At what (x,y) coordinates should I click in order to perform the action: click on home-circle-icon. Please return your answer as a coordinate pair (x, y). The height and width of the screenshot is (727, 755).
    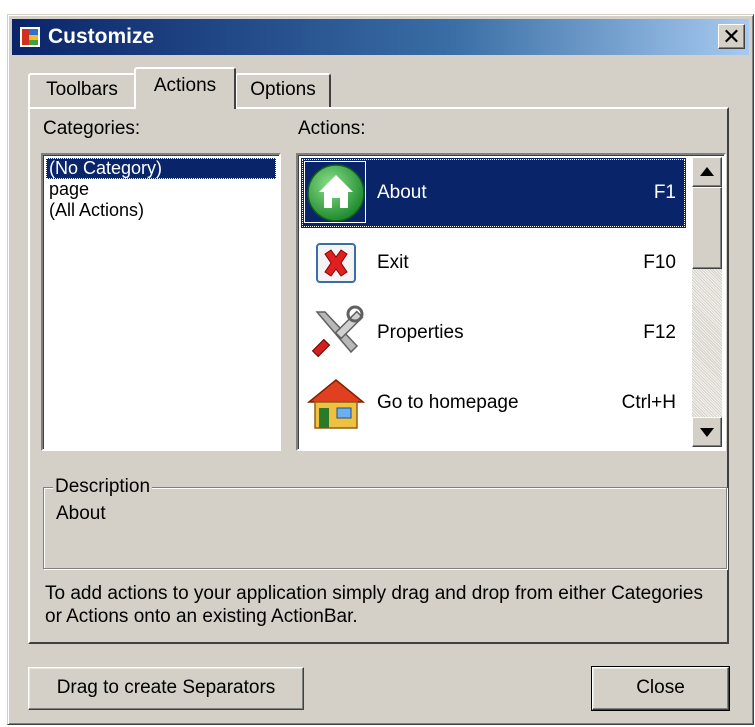
    Looking at the image, I should click on (336, 193).